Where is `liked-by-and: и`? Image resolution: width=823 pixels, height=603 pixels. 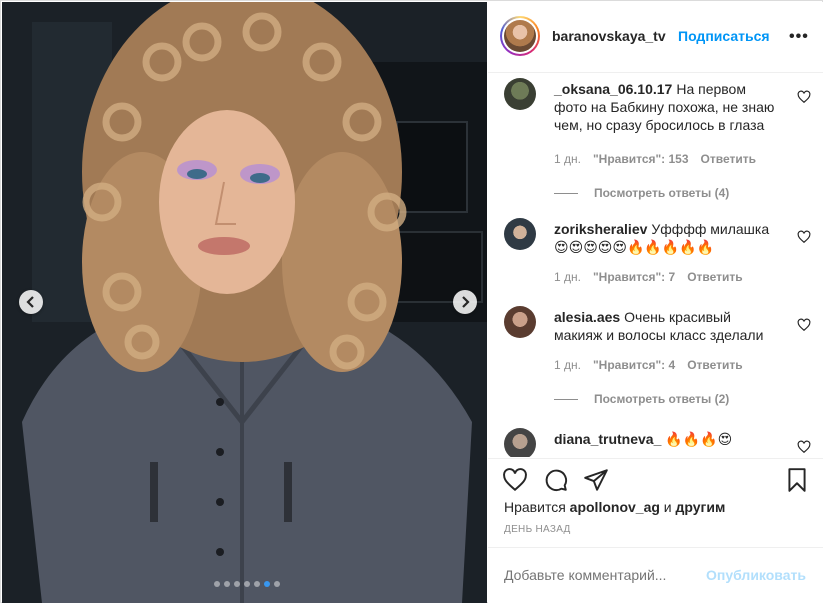 liked-by-and: и is located at coordinates (667, 507).